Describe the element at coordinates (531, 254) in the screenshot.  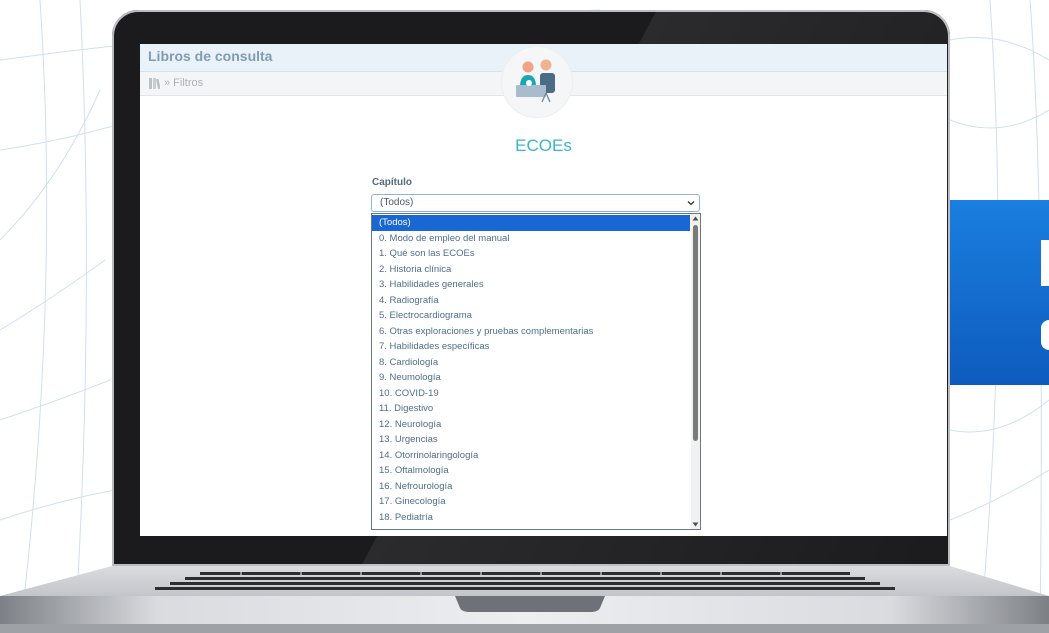
I see `chapter-option: 1. Qué son las ECOEs` at that location.